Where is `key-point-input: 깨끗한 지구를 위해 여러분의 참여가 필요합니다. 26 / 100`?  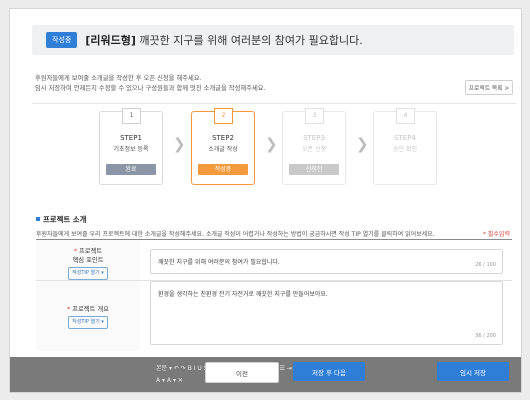
key-point-input: 깨끗한 지구를 위해 여러분의 참여가 필요합니다. 26 / 100 is located at coordinates (326, 261).